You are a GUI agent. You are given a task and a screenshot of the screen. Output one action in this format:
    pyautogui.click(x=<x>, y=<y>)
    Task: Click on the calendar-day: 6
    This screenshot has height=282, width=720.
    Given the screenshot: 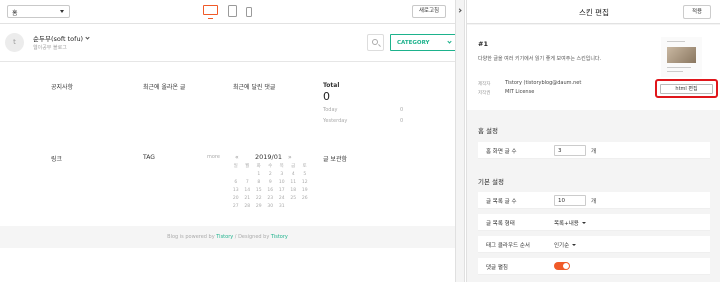 What is the action you would take?
    pyautogui.click(x=236, y=182)
    